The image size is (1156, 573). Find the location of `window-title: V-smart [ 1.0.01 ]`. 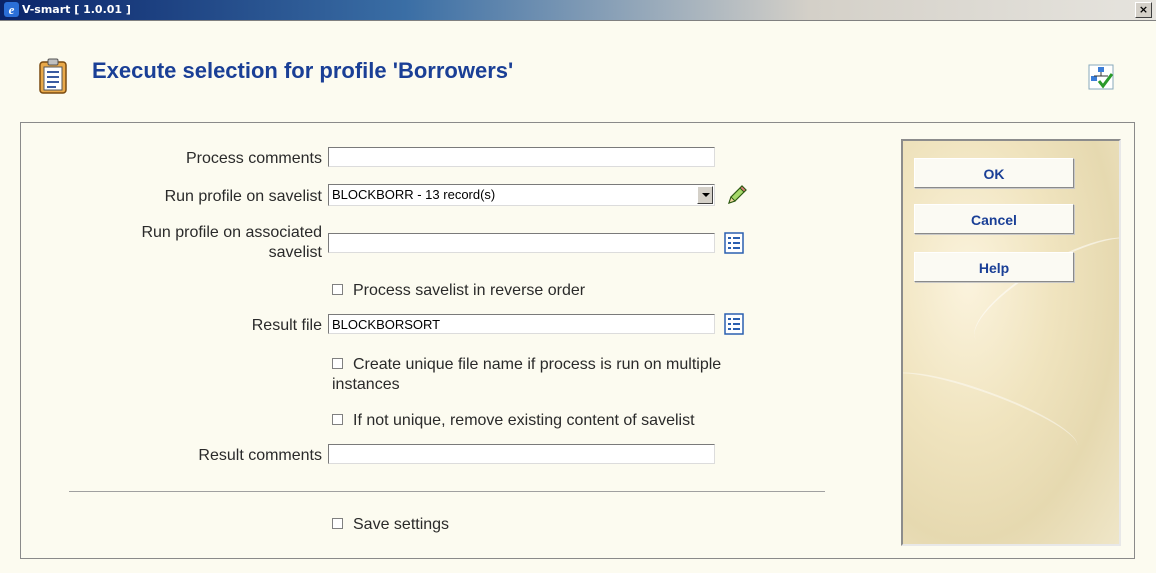

window-title: V-smart [ 1.0.01 ] is located at coordinates (76, 9).